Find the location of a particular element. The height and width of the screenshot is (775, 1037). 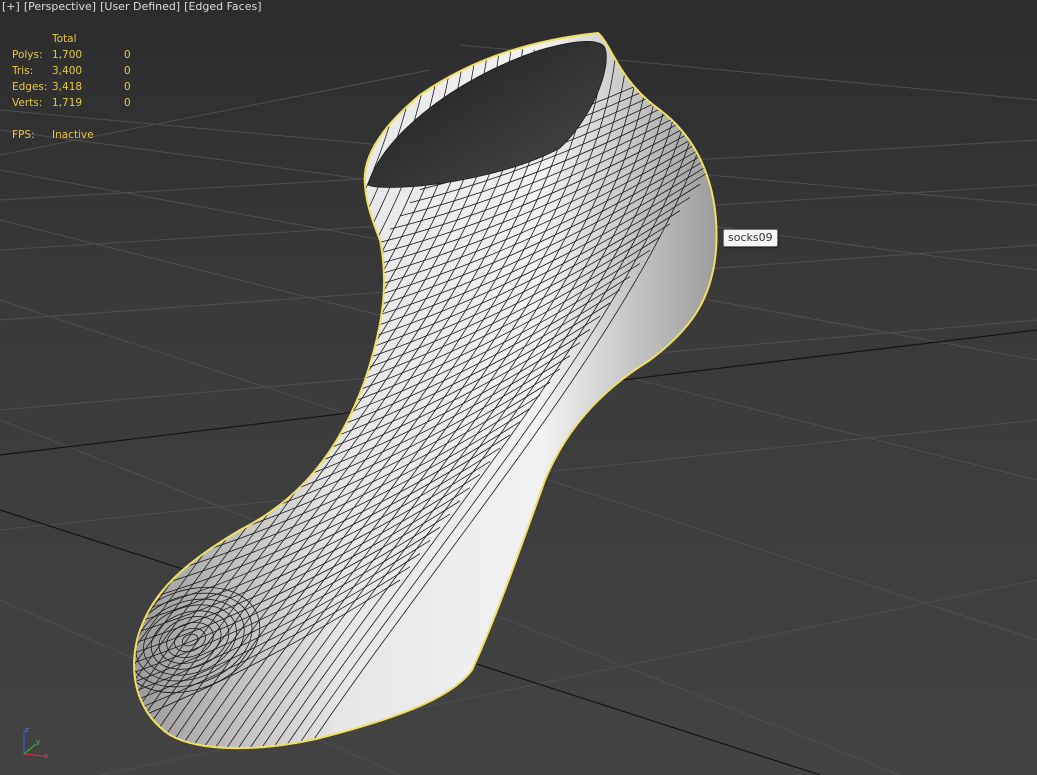

stats-row-fps: FPS: Inactive is located at coordinates (83, 135).